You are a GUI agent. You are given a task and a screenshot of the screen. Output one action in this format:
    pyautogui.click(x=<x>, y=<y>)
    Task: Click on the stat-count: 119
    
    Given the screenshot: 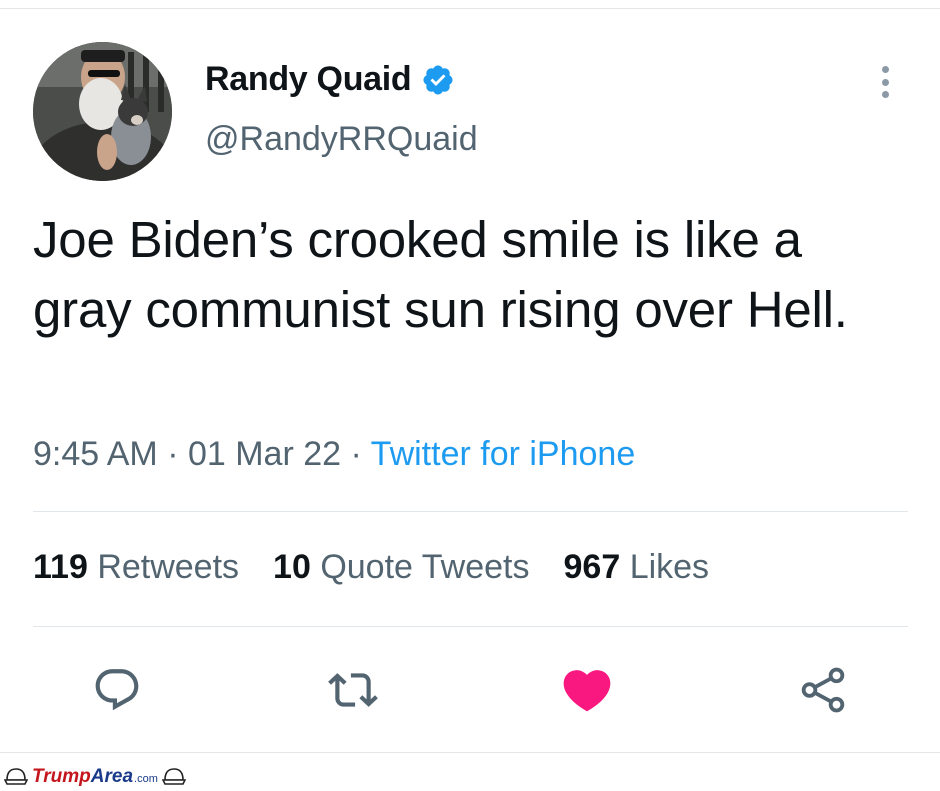 What is the action you would take?
    pyautogui.click(x=60, y=567)
    